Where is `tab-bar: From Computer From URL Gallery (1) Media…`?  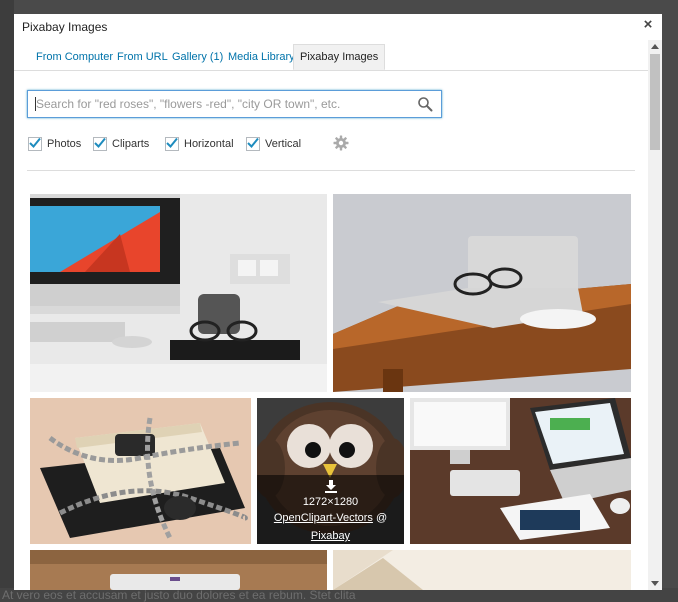 tab-bar: From Computer From URL Gallery (1) Media… is located at coordinates (331, 55).